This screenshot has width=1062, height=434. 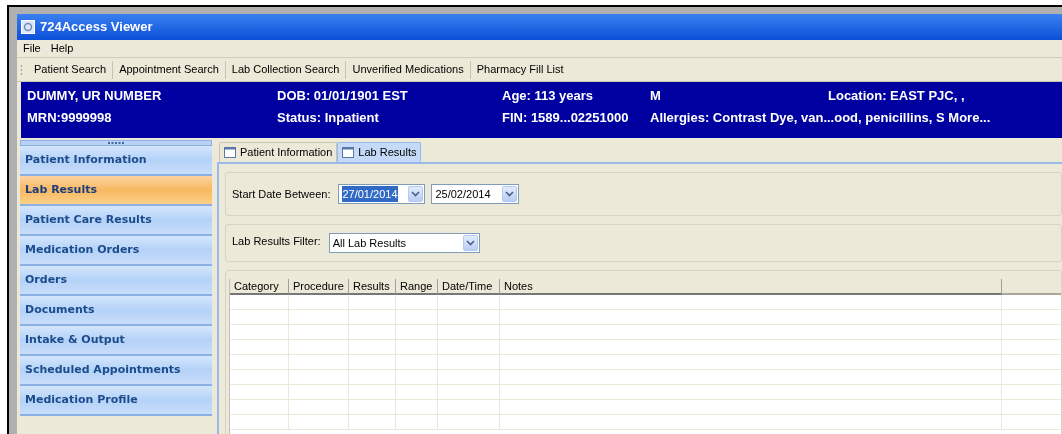 I want to click on app-icon, so click(x=28, y=27).